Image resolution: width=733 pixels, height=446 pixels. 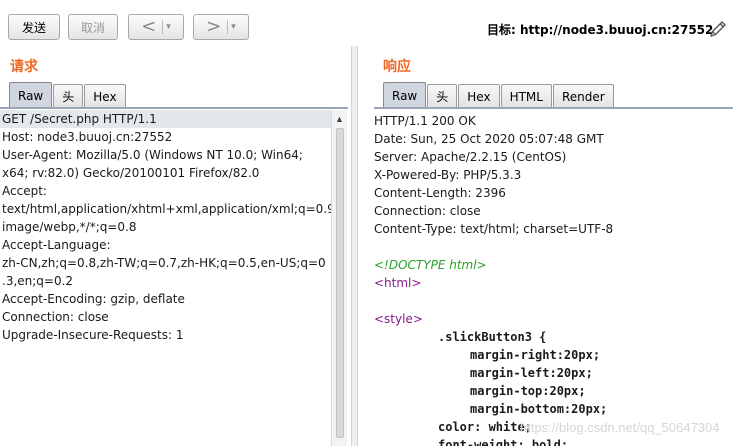 I want to click on response-tab-headers: 头, so click(x=442, y=96).